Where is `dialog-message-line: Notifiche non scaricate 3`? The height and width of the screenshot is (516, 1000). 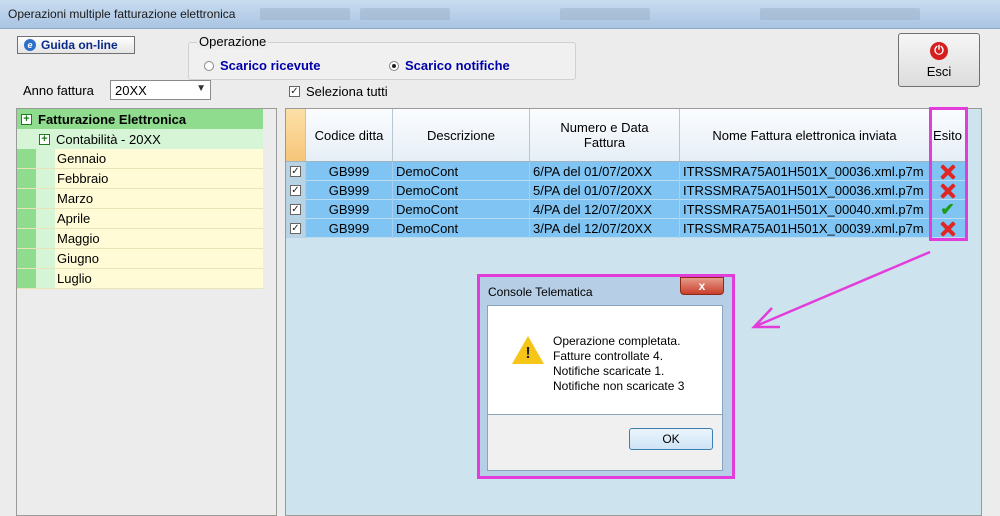
dialog-message-line: Notifiche non scaricate 3 is located at coordinates (619, 386).